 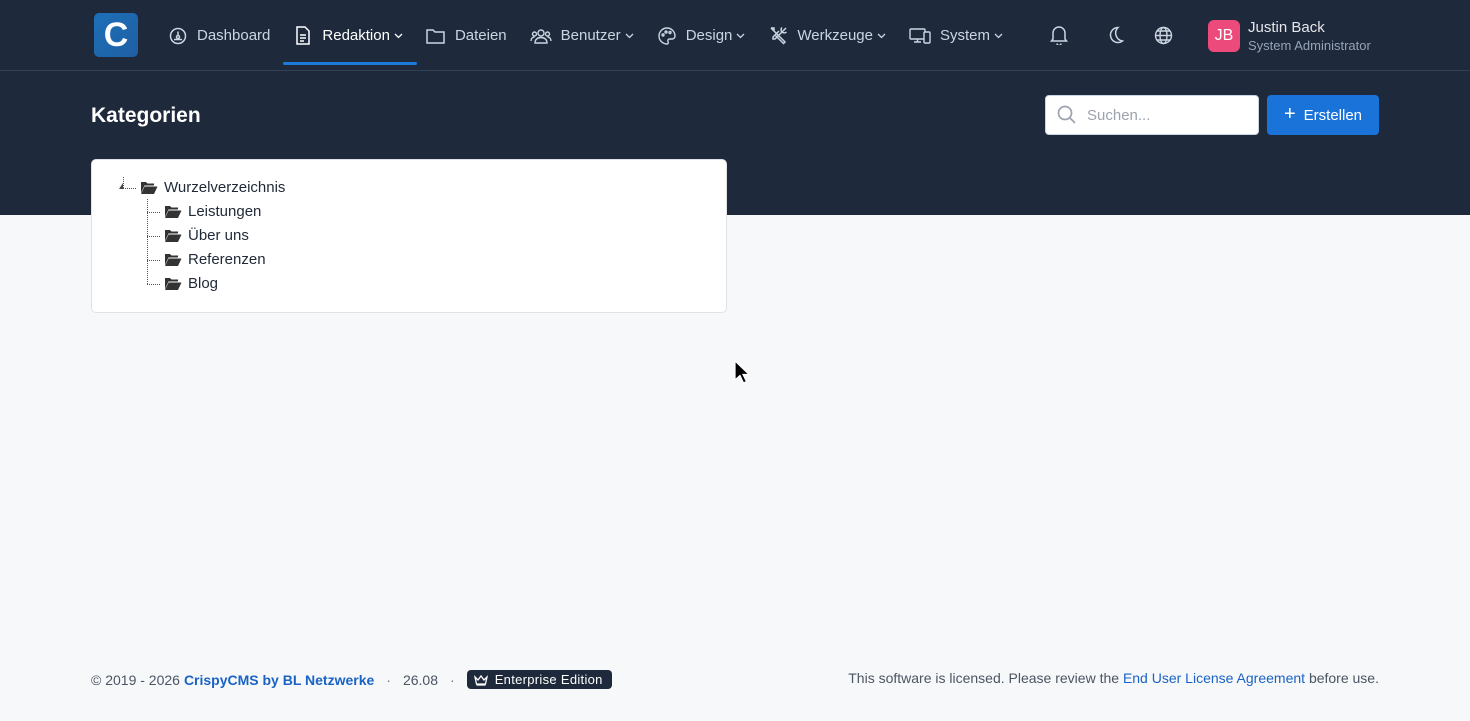 I want to click on nav-item-label: System, so click(x=964, y=35).